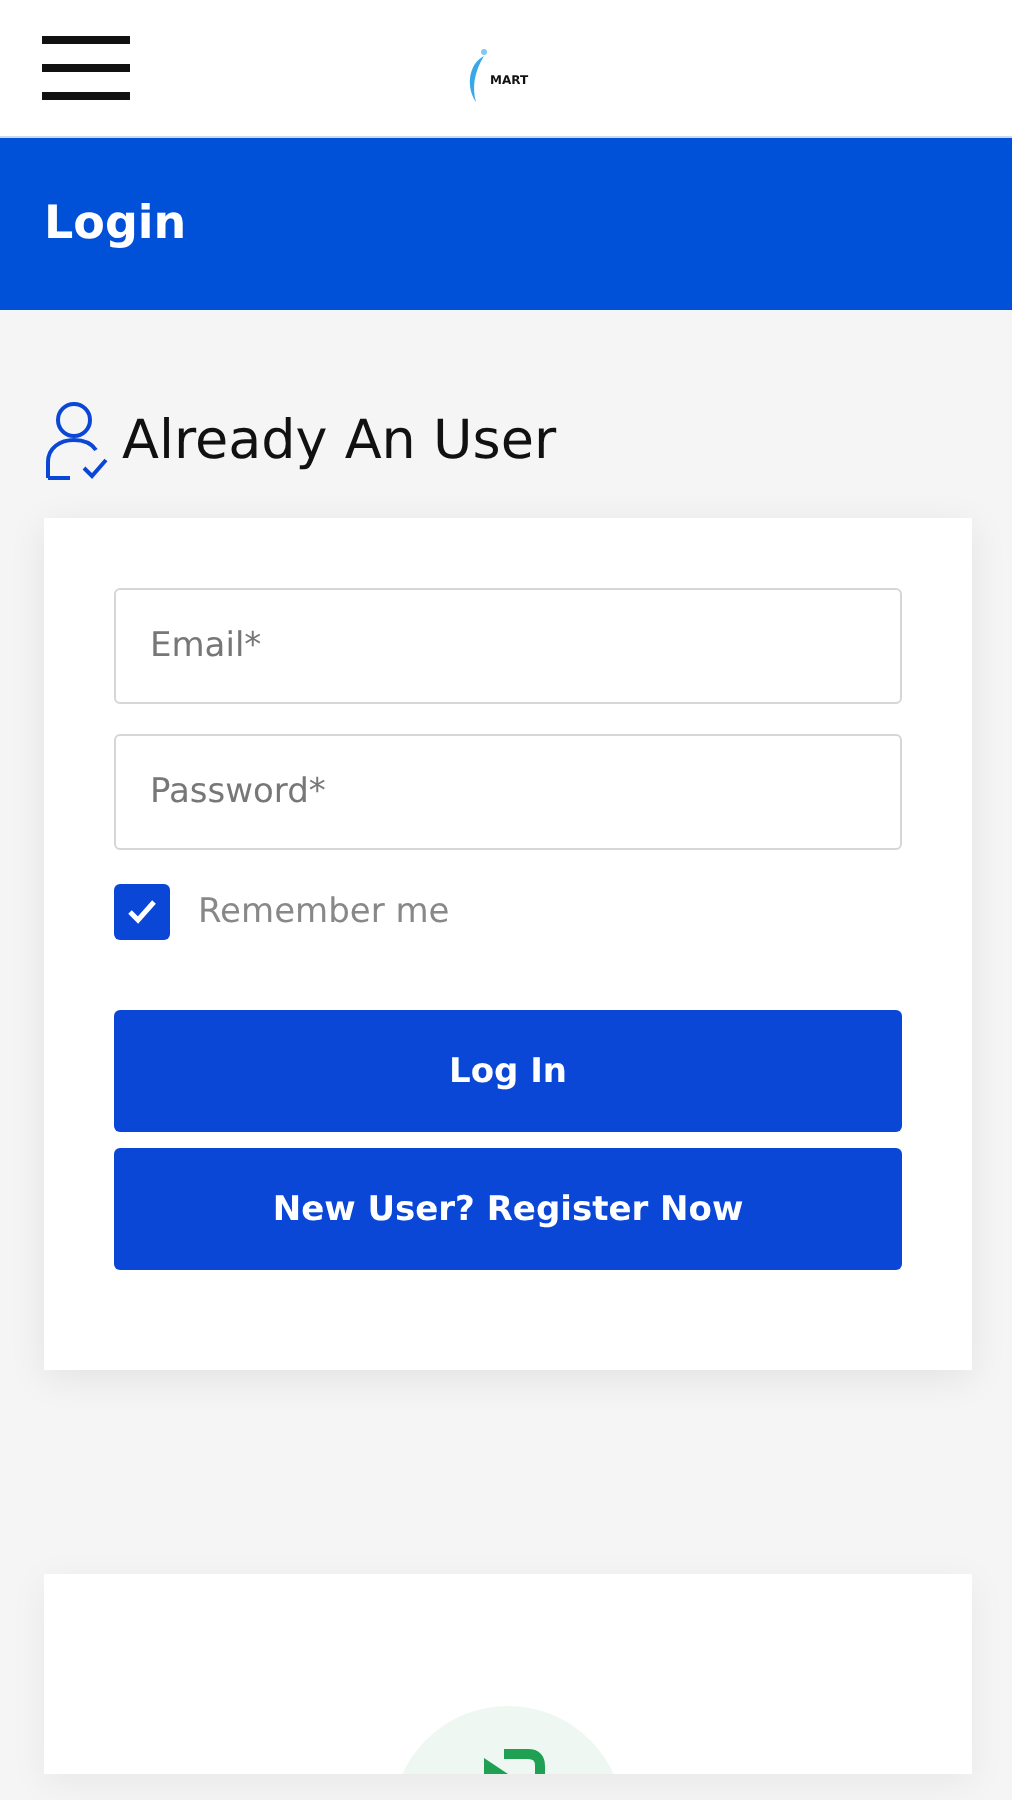  What do you see at coordinates (324, 912) in the screenshot?
I see `remember-label: Remember me` at bounding box center [324, 912].